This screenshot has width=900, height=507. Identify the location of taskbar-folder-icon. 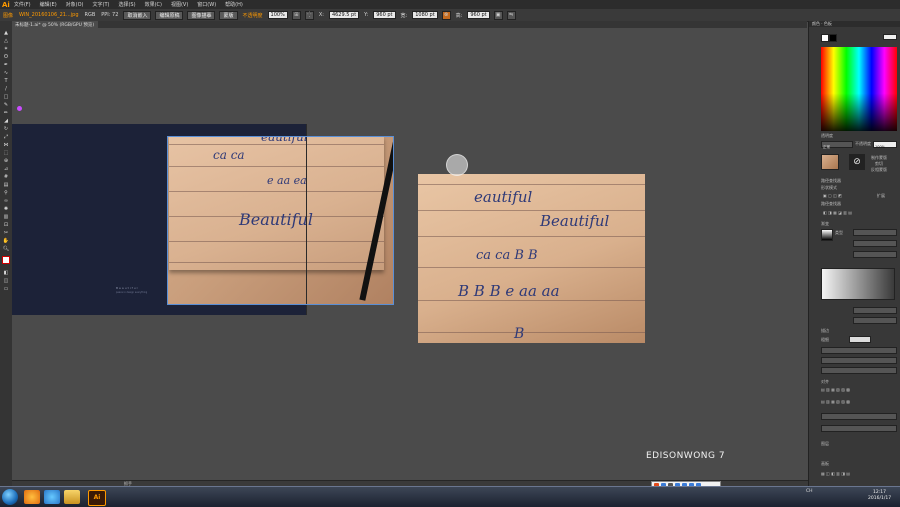
(72, 497).